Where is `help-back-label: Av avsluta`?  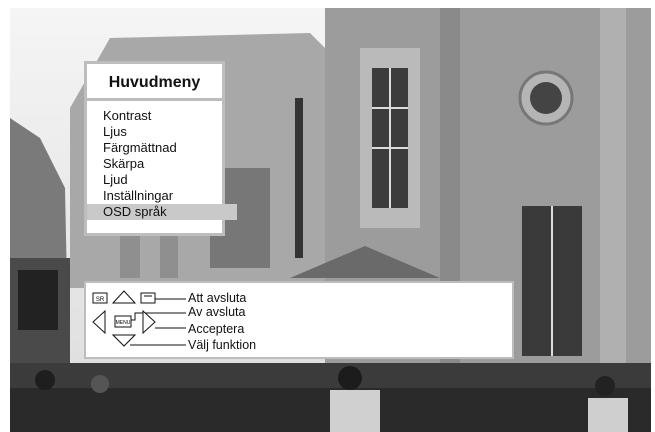 help-back-label: Av avsluta is located at coordinates (217, 312).